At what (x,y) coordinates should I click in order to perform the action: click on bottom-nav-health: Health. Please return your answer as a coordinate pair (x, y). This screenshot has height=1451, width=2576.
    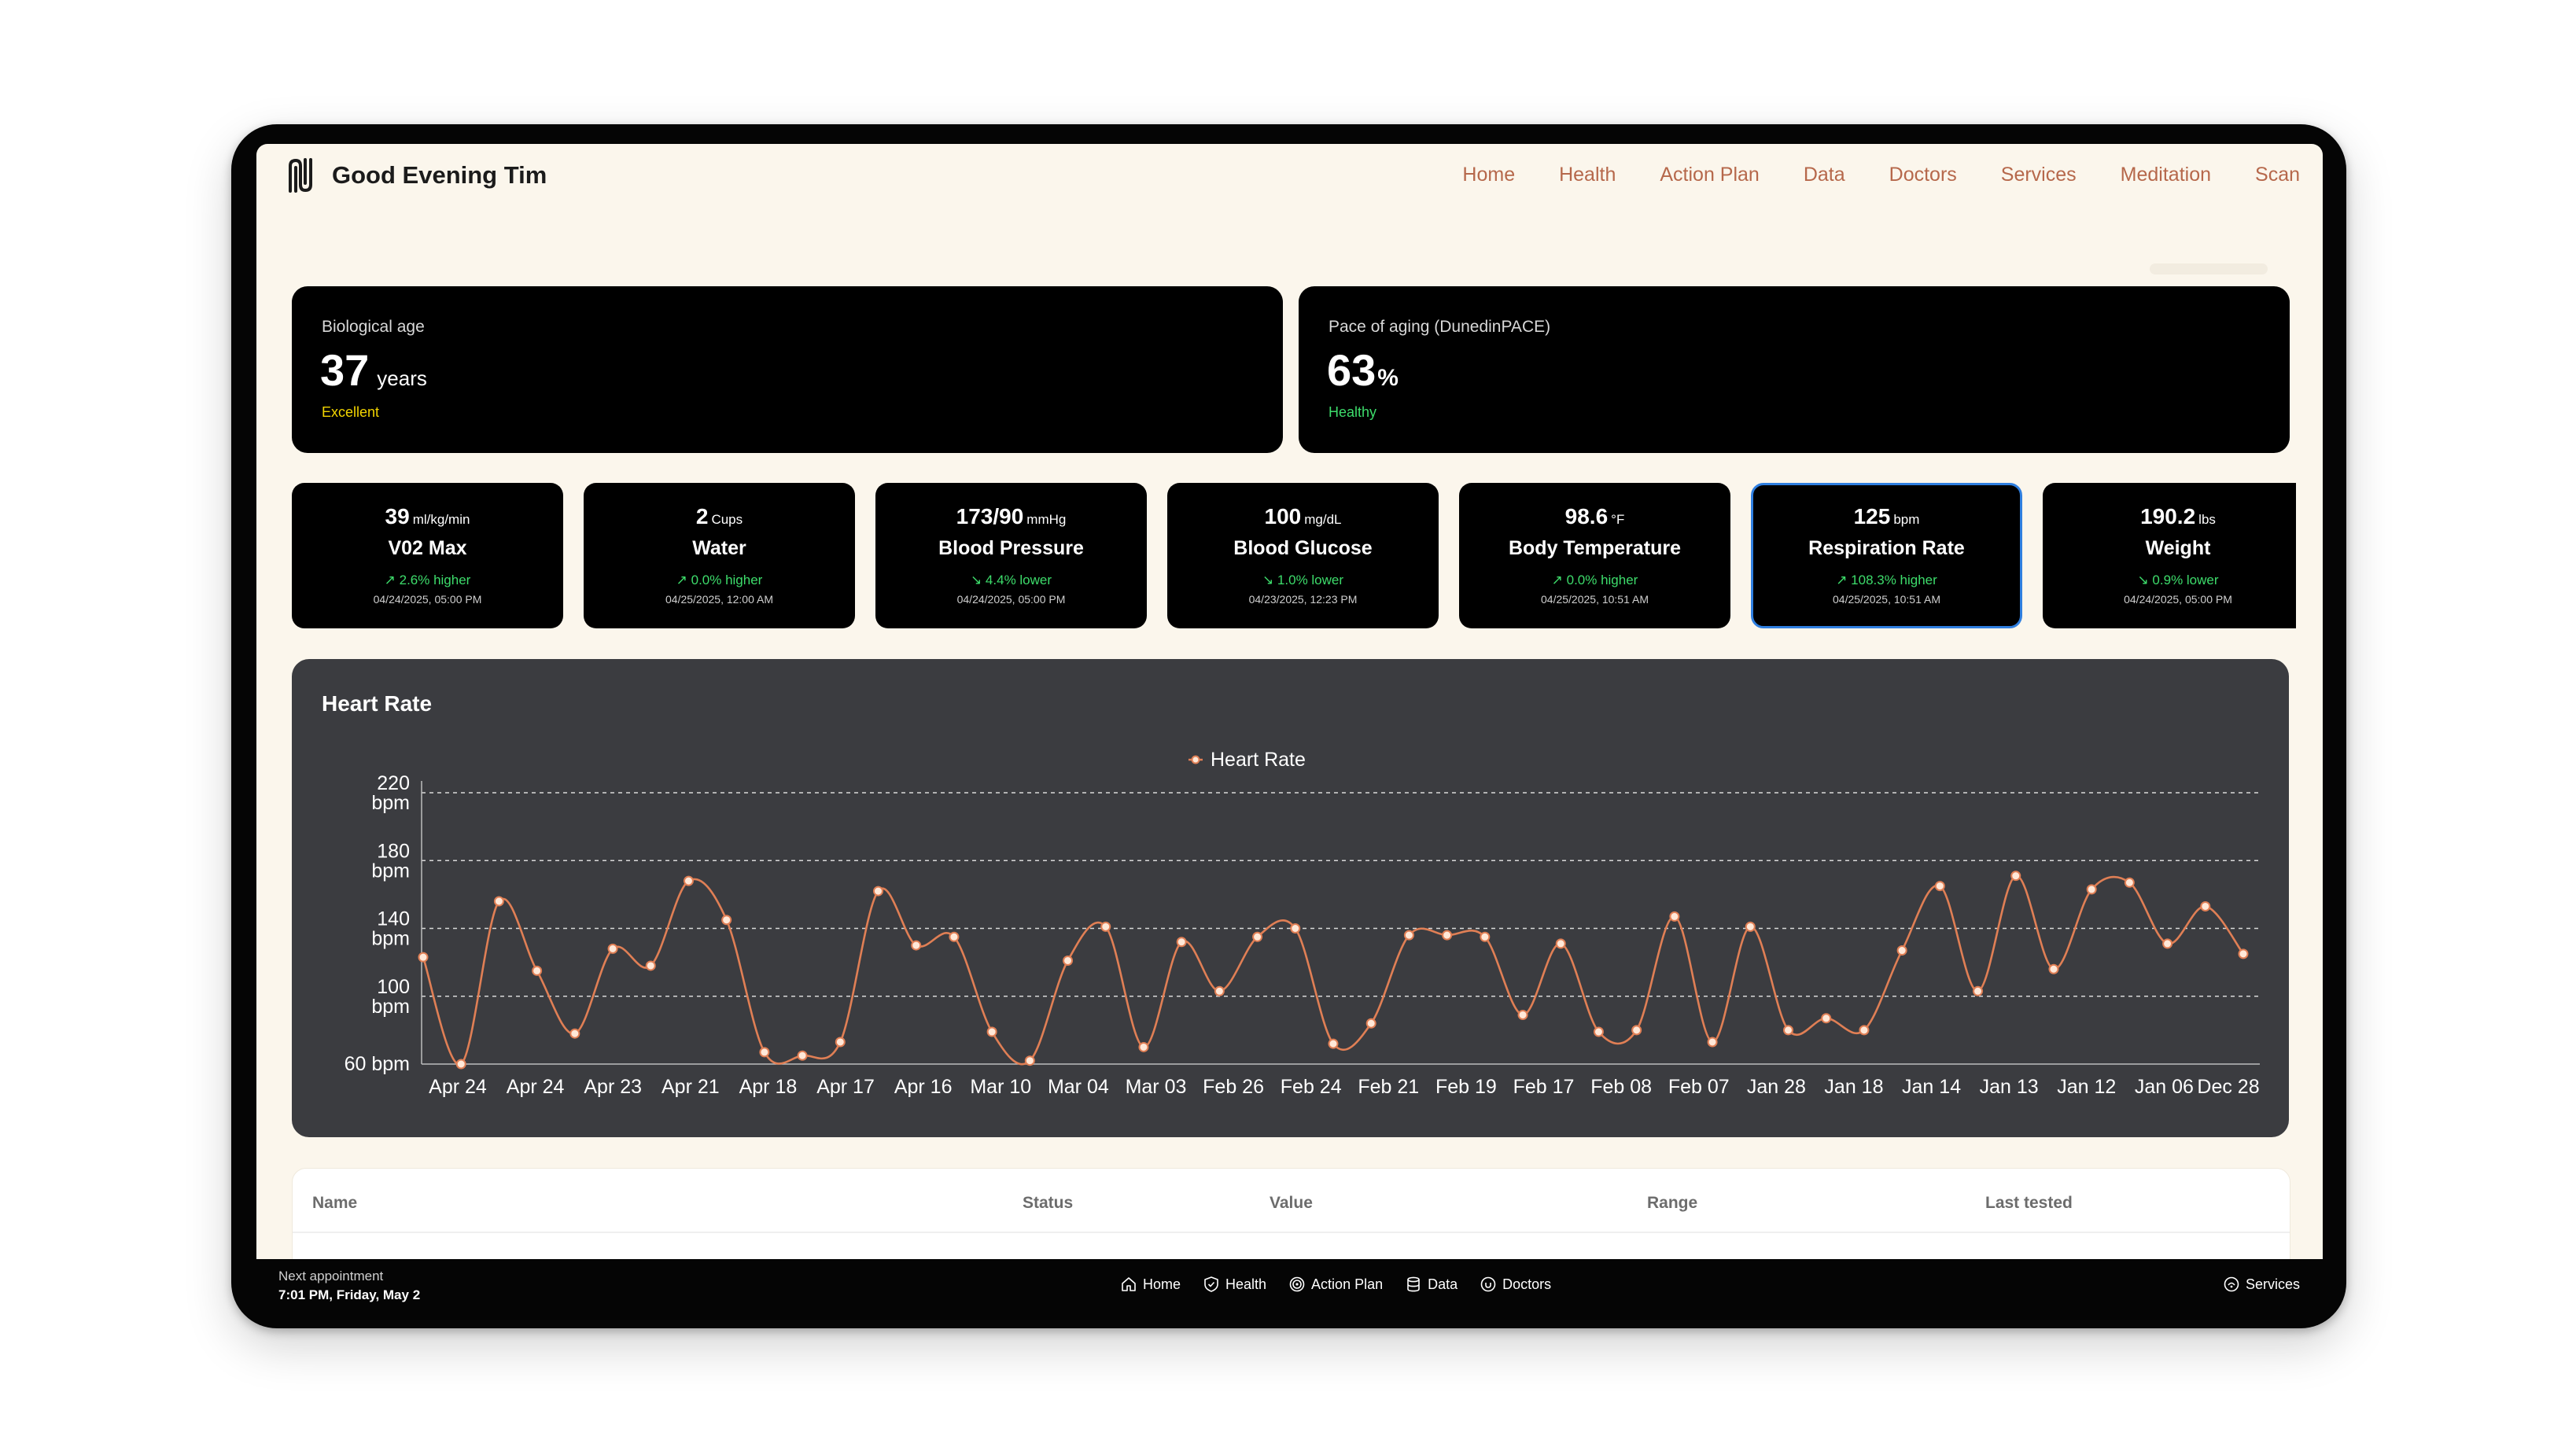
    Looking at the image, I should click on (1234, 1284).